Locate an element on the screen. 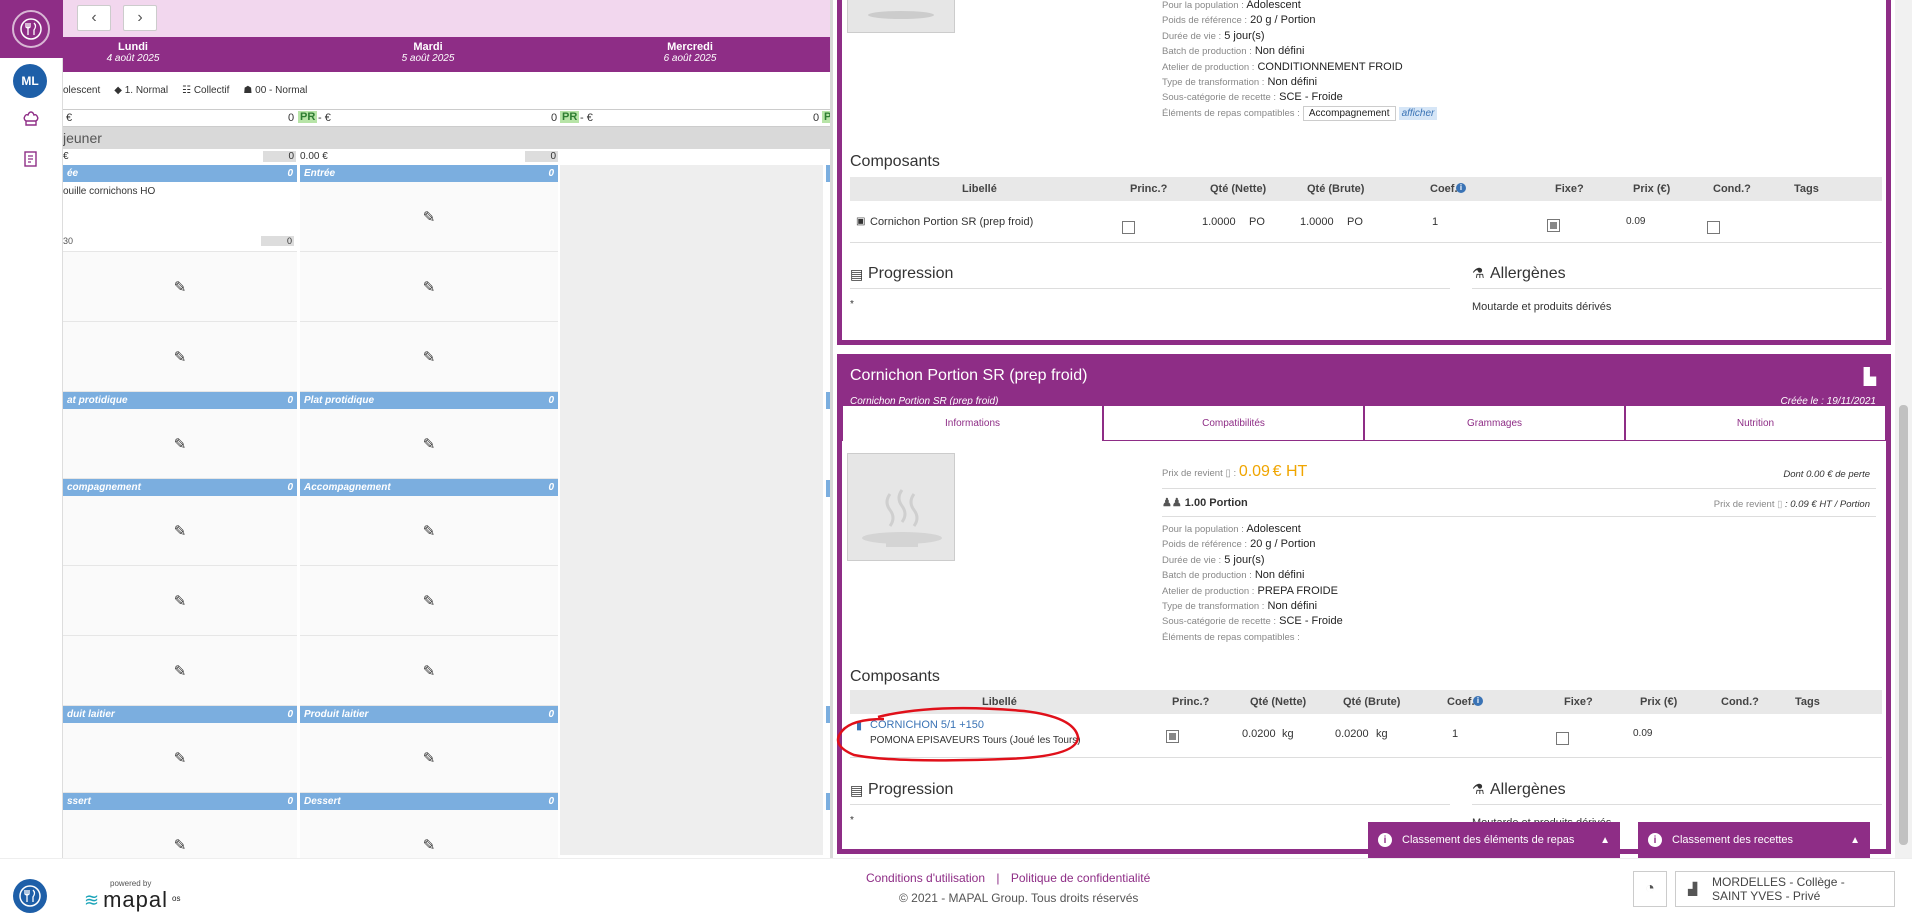 This screenshot has width=1912, height=920. notifications-button: ◔ is located at coordinates (1650, 889).